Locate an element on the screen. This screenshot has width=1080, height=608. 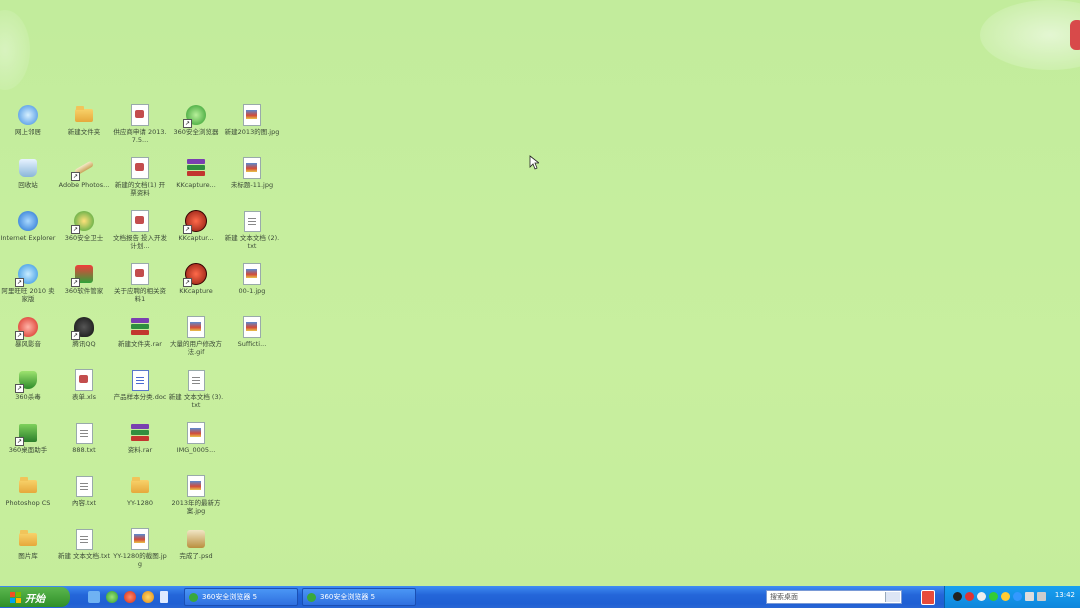
desktop-icon-label: 资料.rar is located at coordinates (140, 450).